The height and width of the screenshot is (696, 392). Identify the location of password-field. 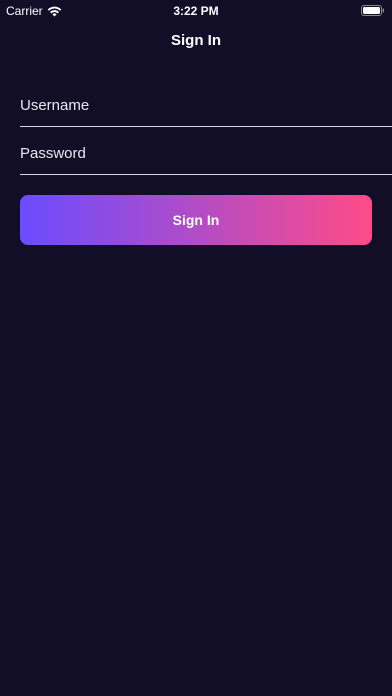
(206, 154).